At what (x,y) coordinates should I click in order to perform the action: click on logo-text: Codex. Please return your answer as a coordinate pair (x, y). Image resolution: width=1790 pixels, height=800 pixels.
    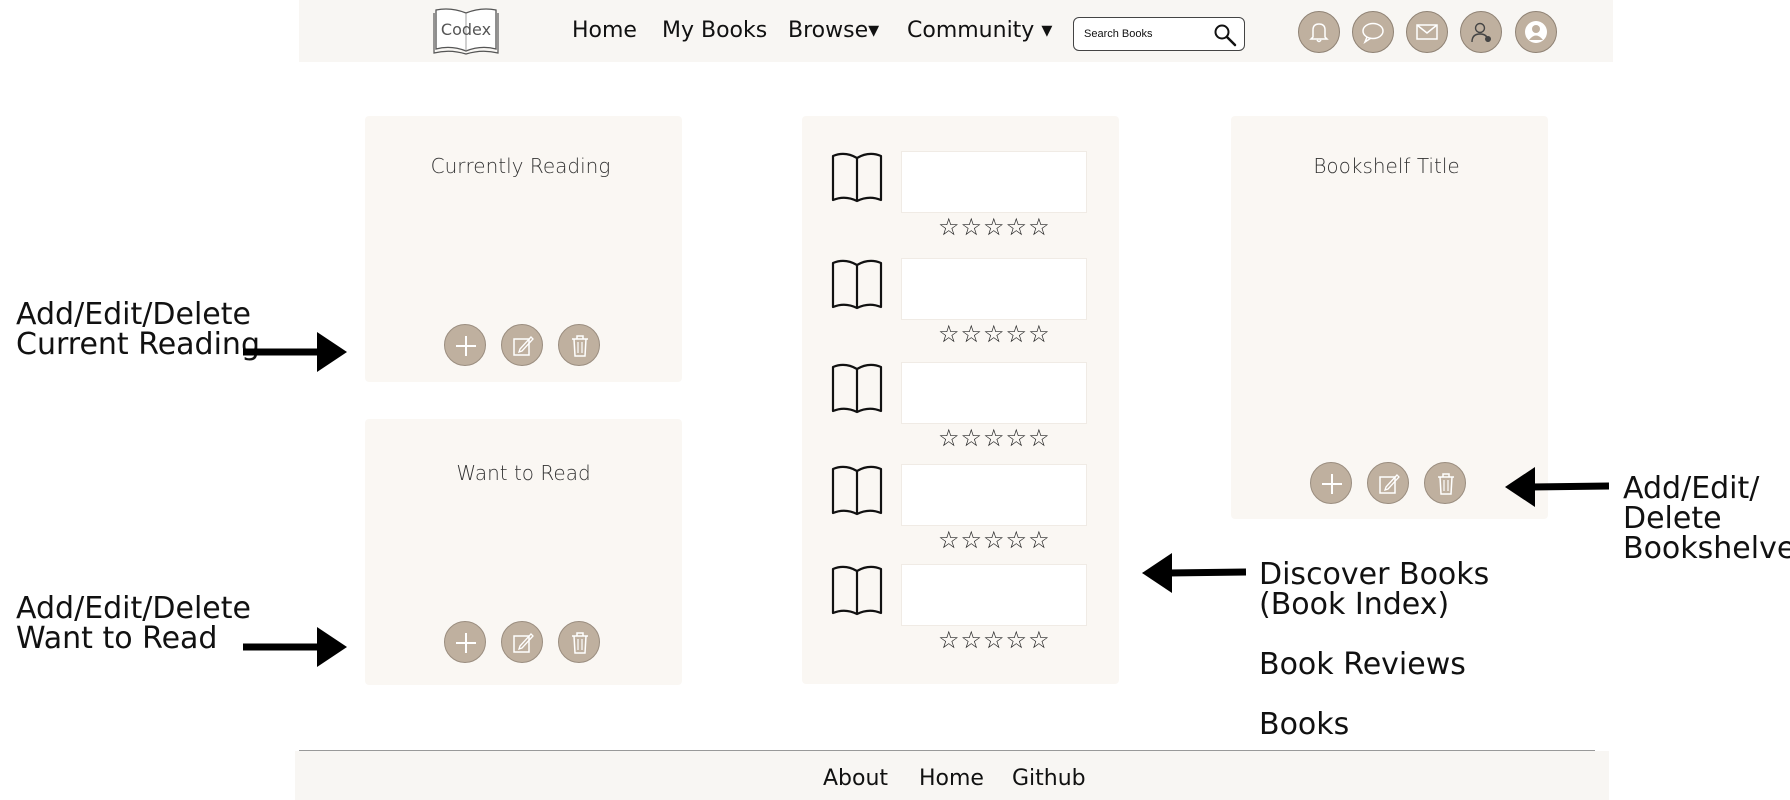
    Looking at the image, I should click on (466, 29).